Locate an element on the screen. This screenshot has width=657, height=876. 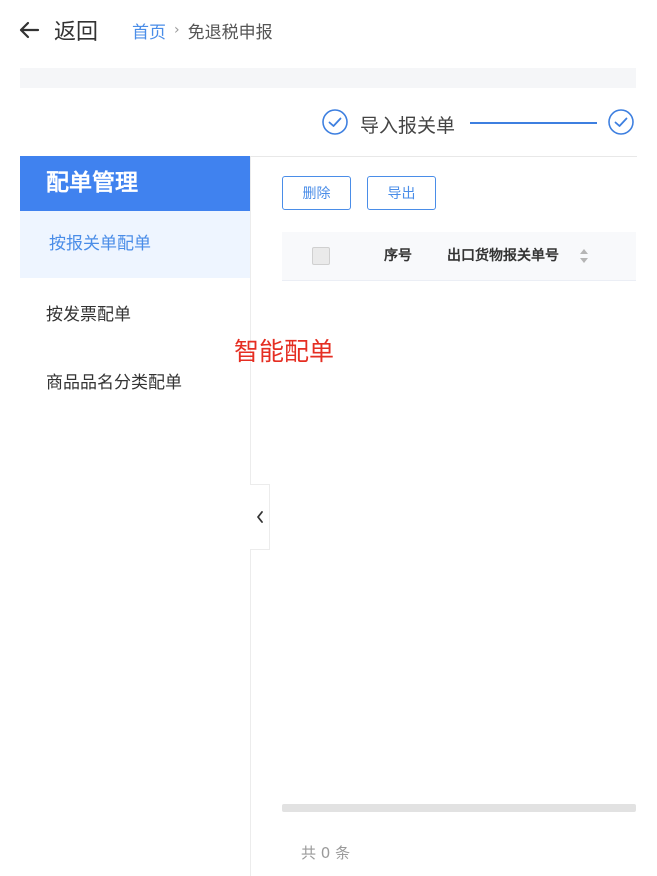
back-arrow-icon is located at coordinates (29, 30).